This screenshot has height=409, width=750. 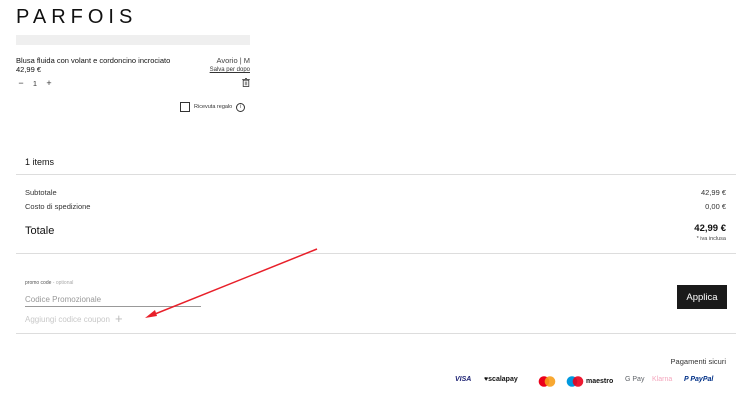 What do you see at coordinates (21, 83) in the screenshot?
I see `decrease-quantity-button: −` at bounding box center [21, 83].